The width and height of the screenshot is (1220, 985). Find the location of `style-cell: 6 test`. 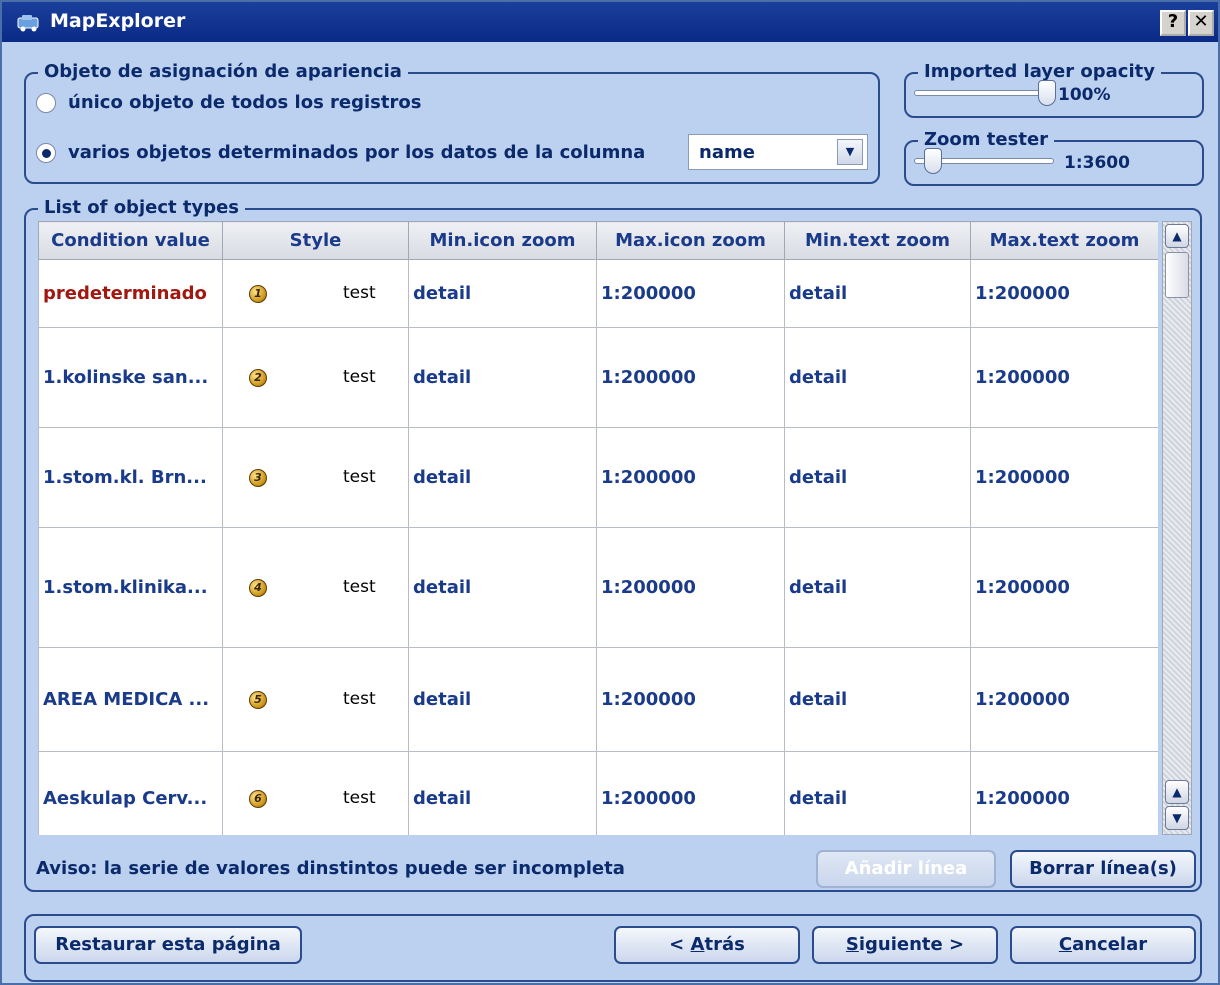

style-cell: 6 test is located at coordinates (315, 793).